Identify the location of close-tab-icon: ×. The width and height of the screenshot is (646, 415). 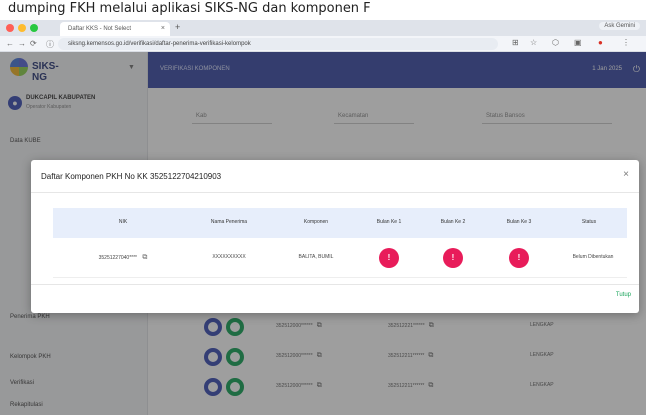
(163, 29).